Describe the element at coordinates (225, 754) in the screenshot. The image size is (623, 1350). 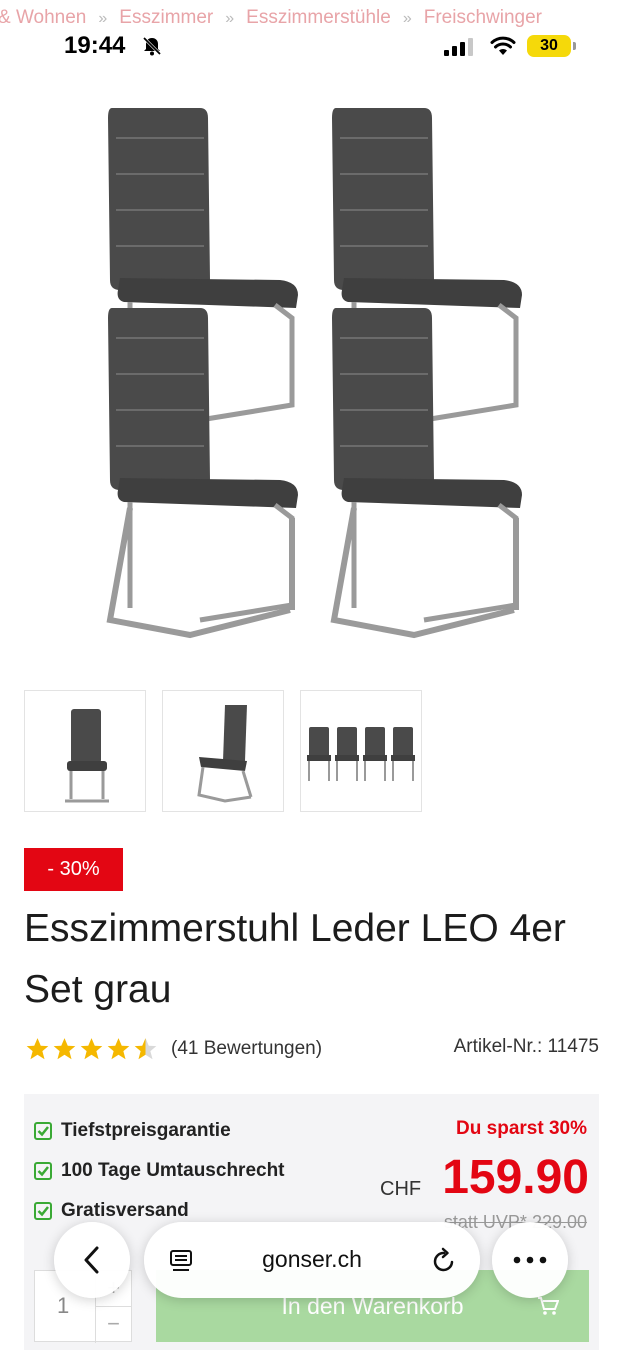
I see `chair-side-thumbnail-image` at that location.